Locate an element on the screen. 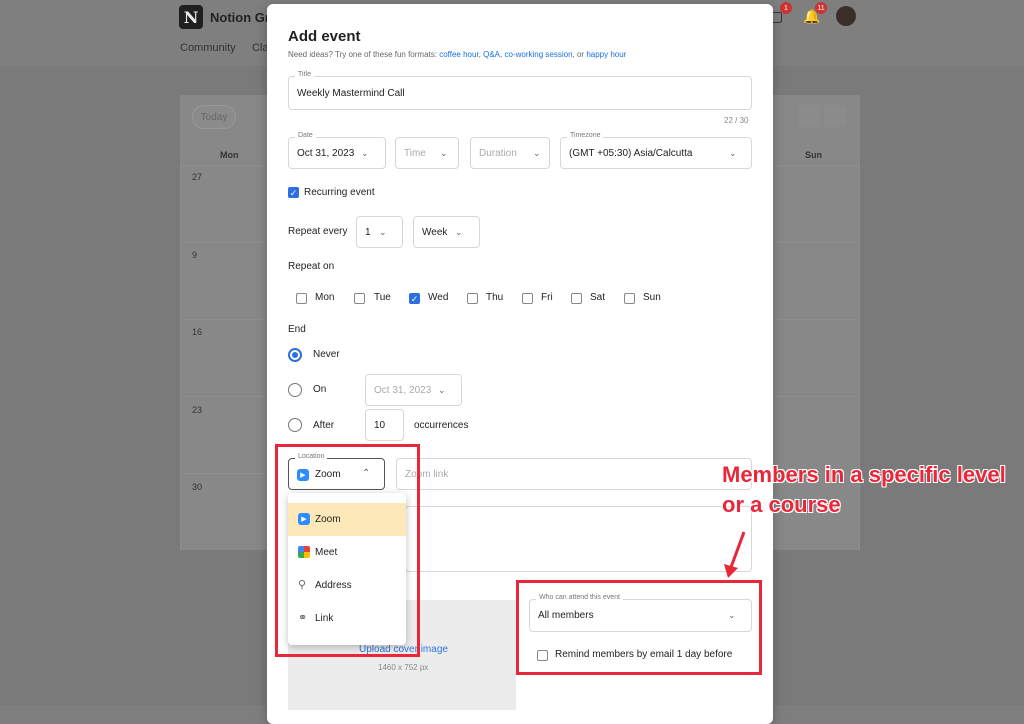 The image size is (1024, 724). annotation-text: Members in a specific level or a course is located at coordinates (864, 489).